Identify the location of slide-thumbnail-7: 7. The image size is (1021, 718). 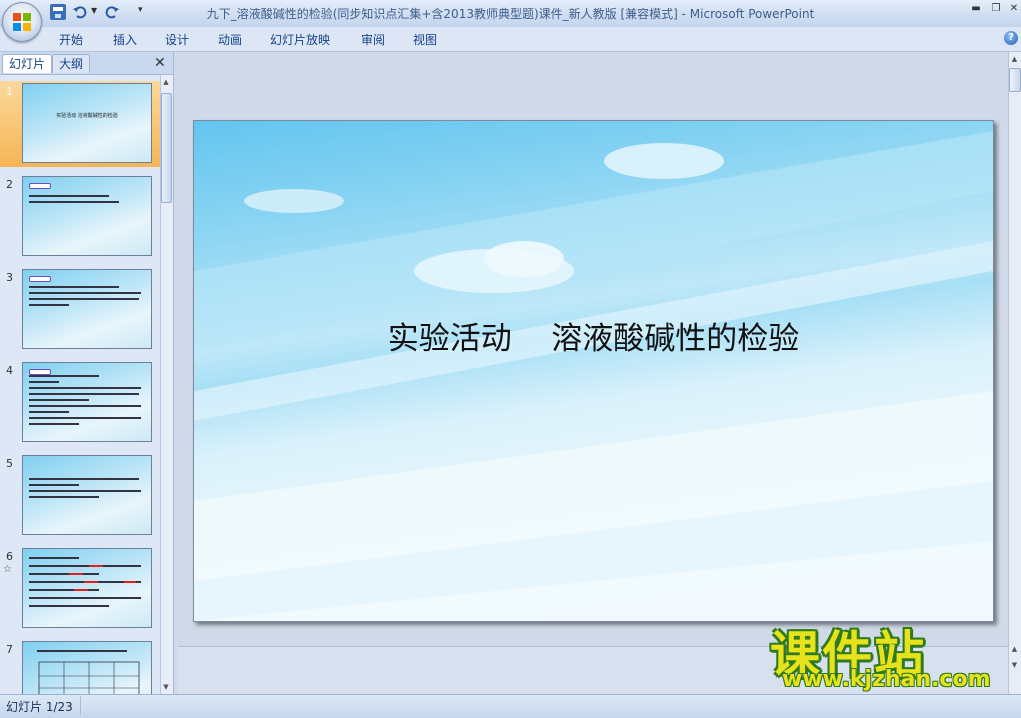
(80, 666).